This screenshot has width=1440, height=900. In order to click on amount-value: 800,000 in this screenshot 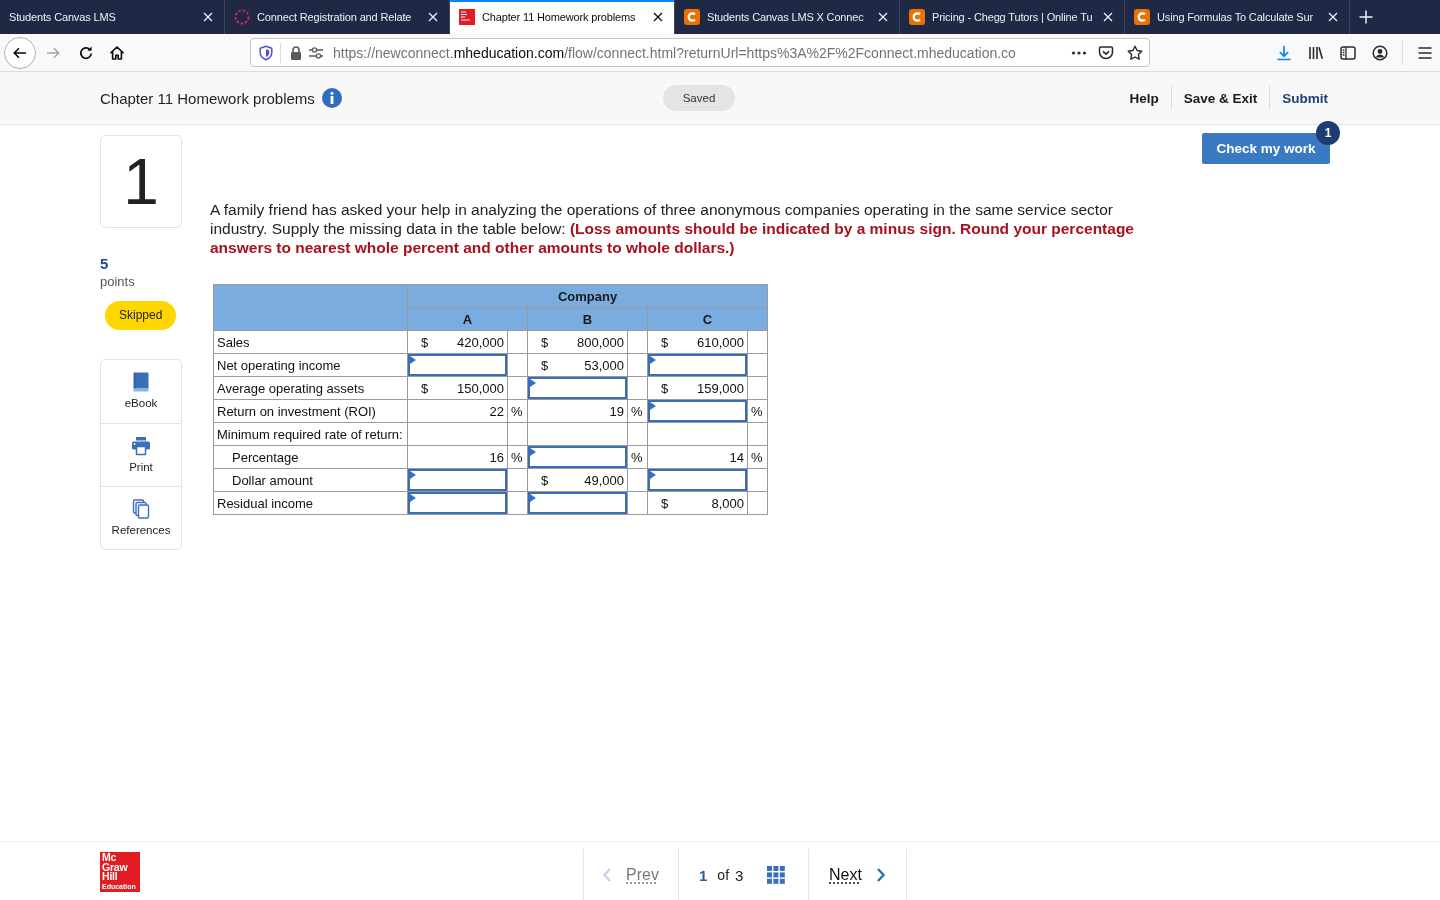, I will do `click(600, 342)`.